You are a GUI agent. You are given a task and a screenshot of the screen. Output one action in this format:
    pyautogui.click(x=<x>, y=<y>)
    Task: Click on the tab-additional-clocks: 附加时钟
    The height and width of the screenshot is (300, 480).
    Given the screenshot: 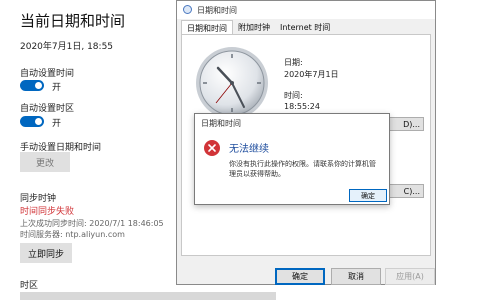 What is the action you would take?
    pyautogui.click(x=254, y=27)
    